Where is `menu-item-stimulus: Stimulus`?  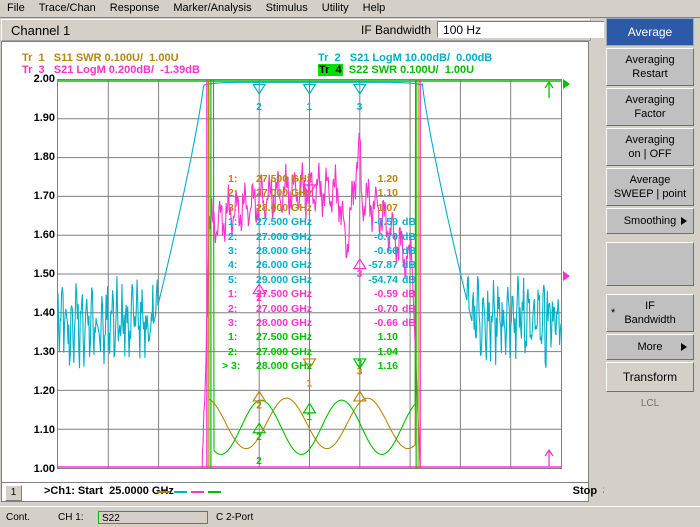 menu-item-stimulus: Stimulus is located at coordinates (287, 8).